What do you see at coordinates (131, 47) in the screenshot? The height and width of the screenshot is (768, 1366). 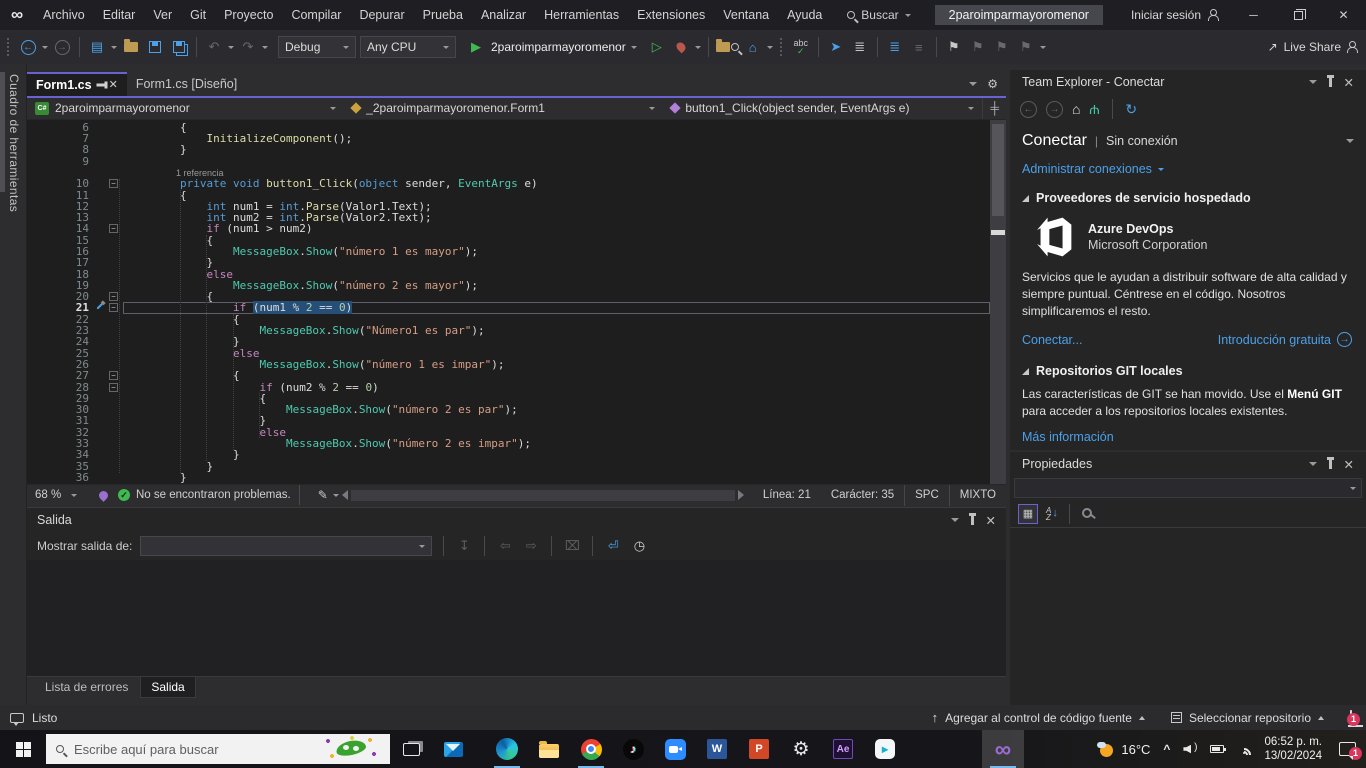 I see `open-file-button` at bounding box center [131, 47].